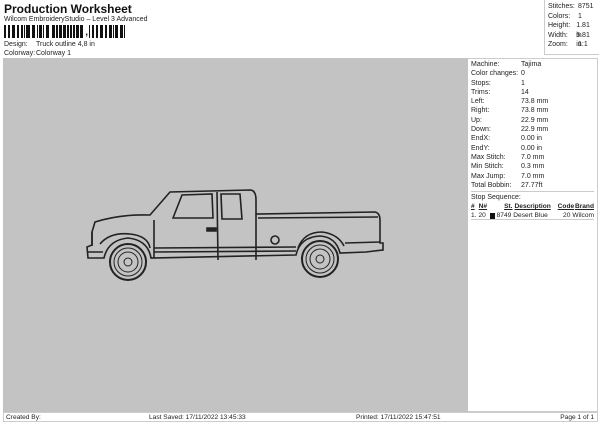 The height and width of the screenshot is (424, 600). I want to click on property-label: EndY:, so click(480, 148).